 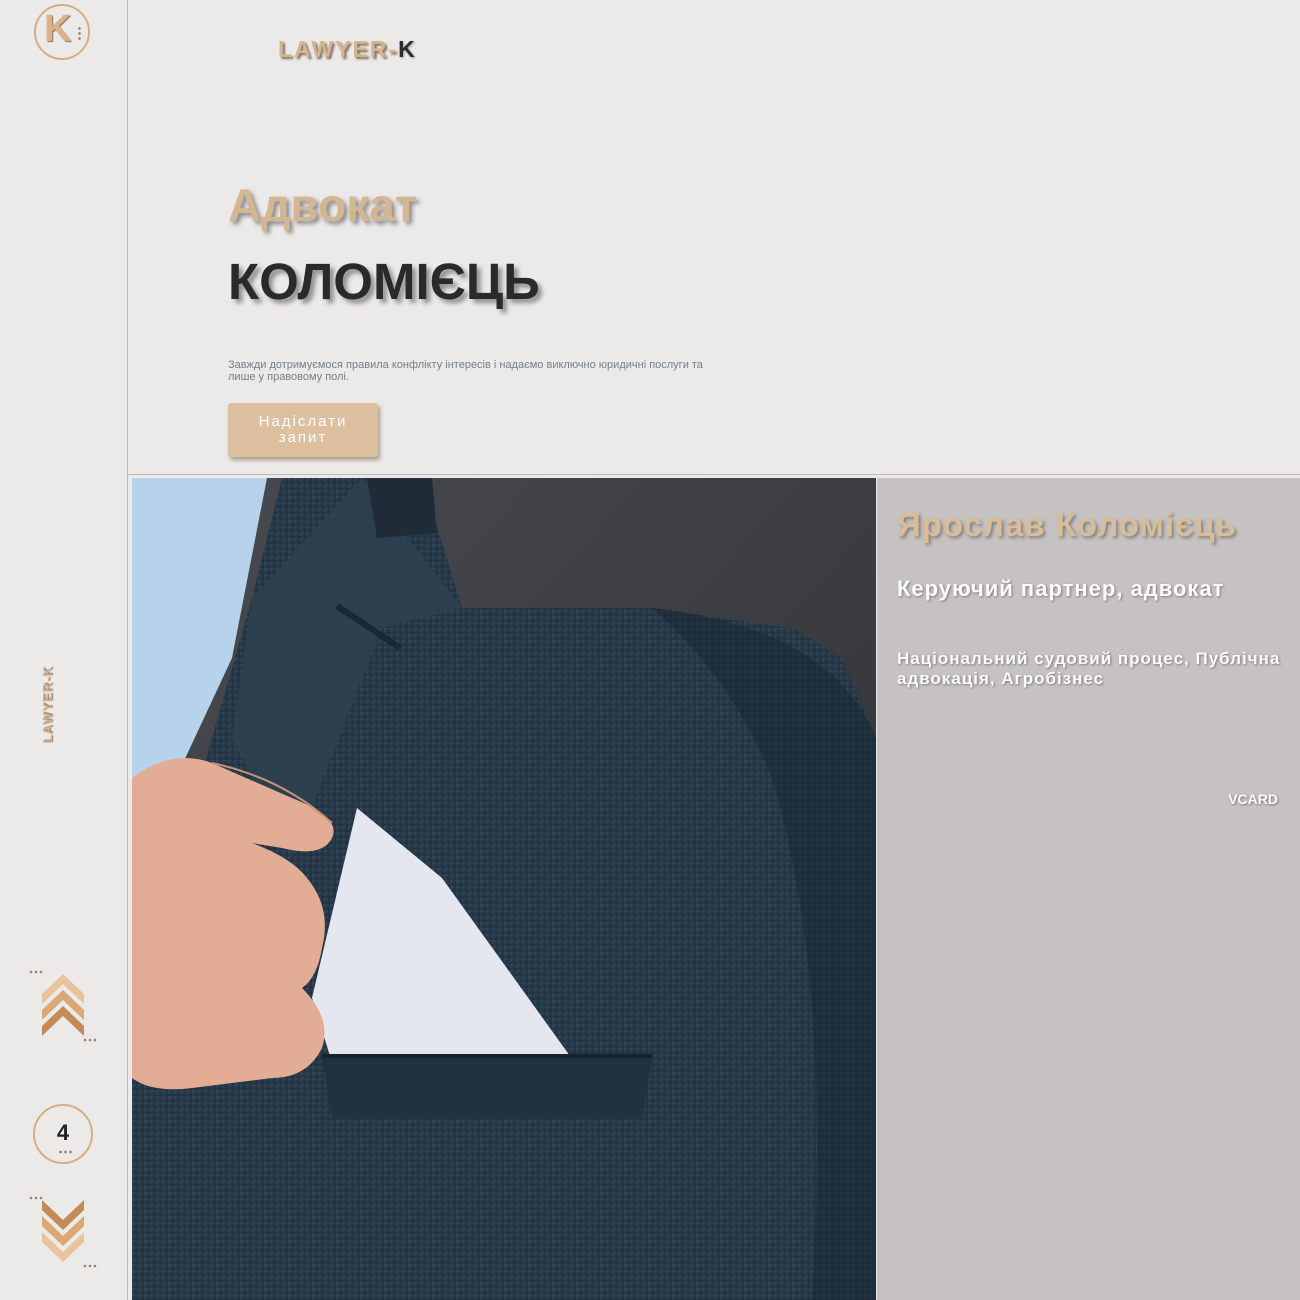 What do you see at coordinates (323, 205) in the screenshot?
I see `hero-title-line1: Адвокат` at bounding box center [323, 205].